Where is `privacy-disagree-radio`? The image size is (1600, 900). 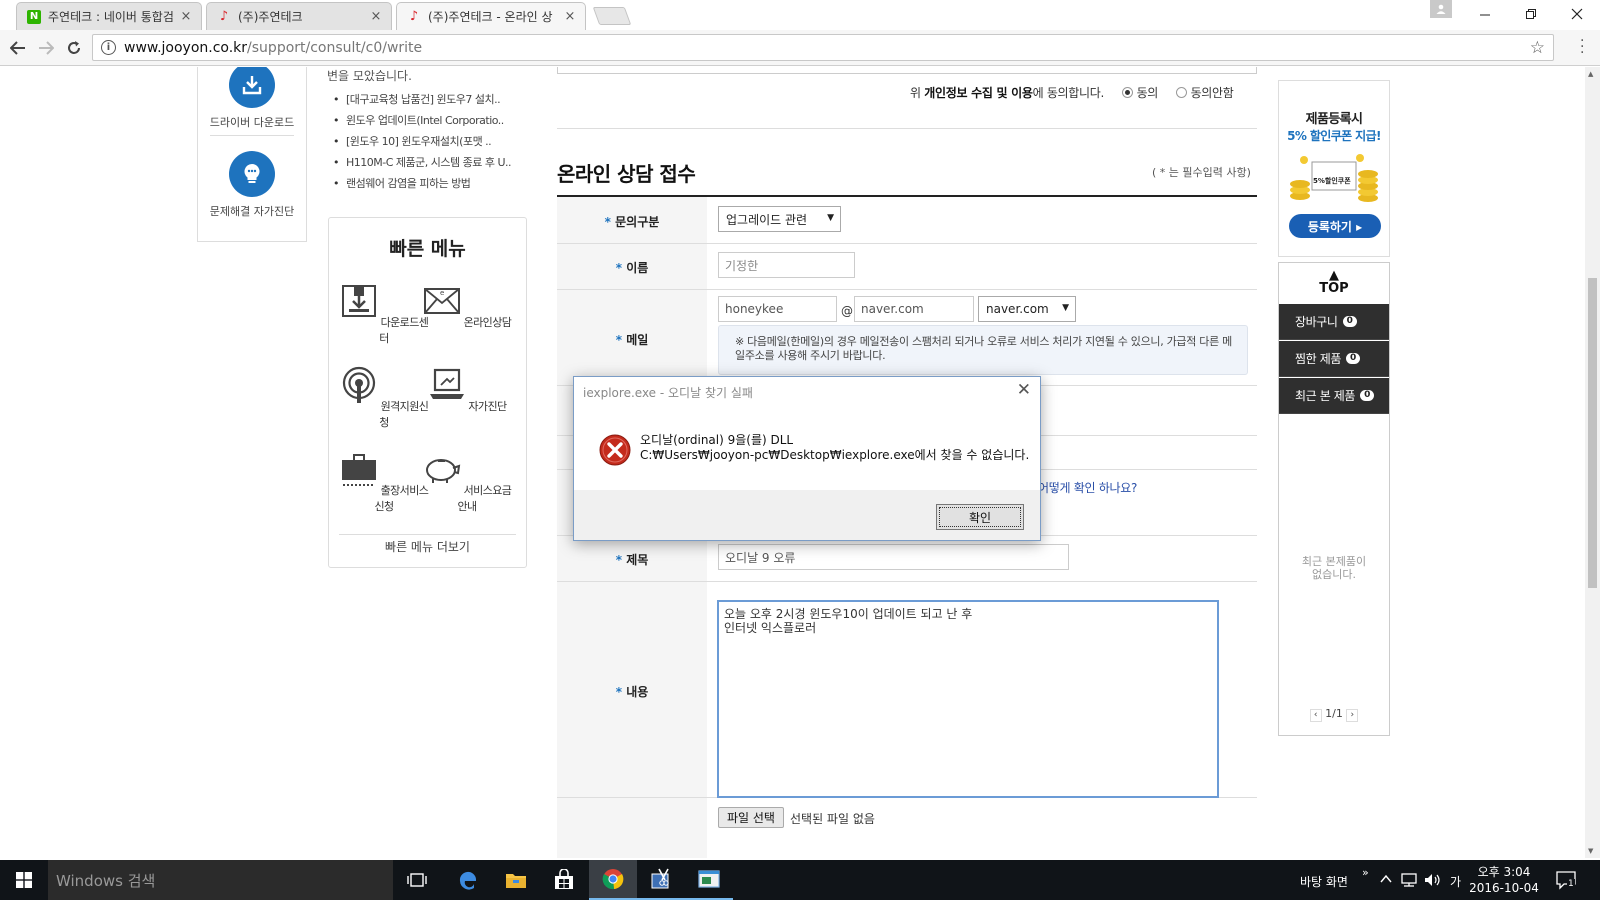 privacy-disagree-radio is located at coordinates (1181, 92).